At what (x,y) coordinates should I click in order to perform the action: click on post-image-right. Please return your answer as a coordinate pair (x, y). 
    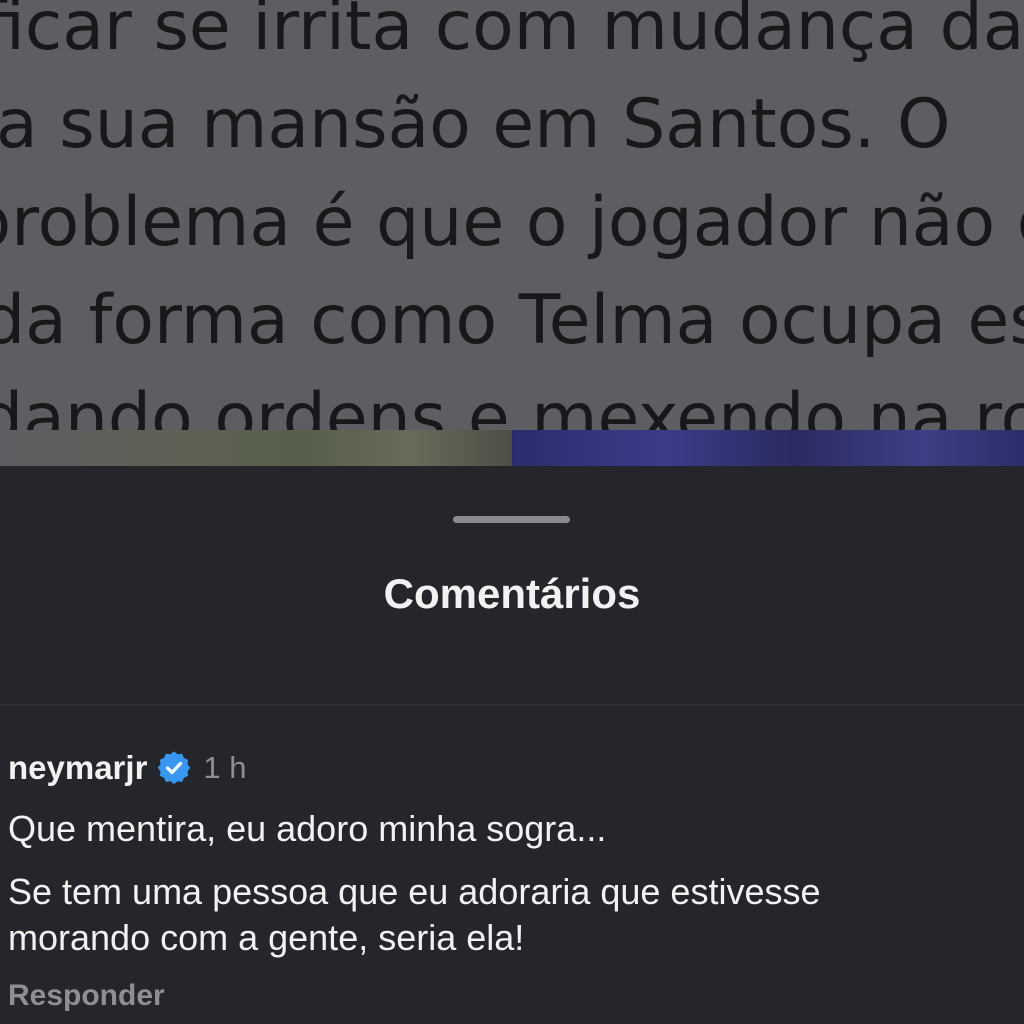
    Looking at the image, I should click on (768, 448).